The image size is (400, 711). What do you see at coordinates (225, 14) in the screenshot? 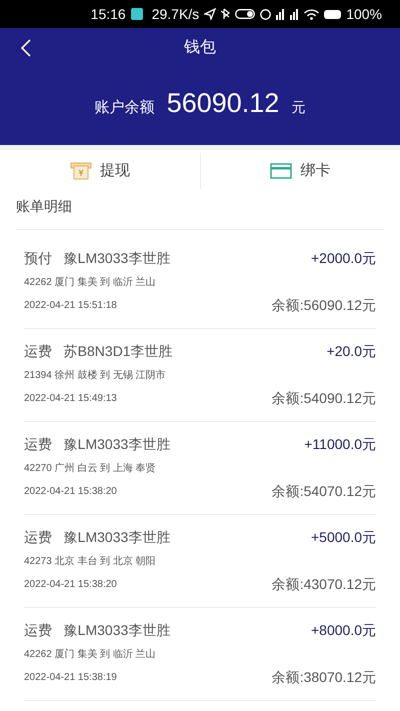
I see `bluetooth-icon` at bounding box center [225, 14].